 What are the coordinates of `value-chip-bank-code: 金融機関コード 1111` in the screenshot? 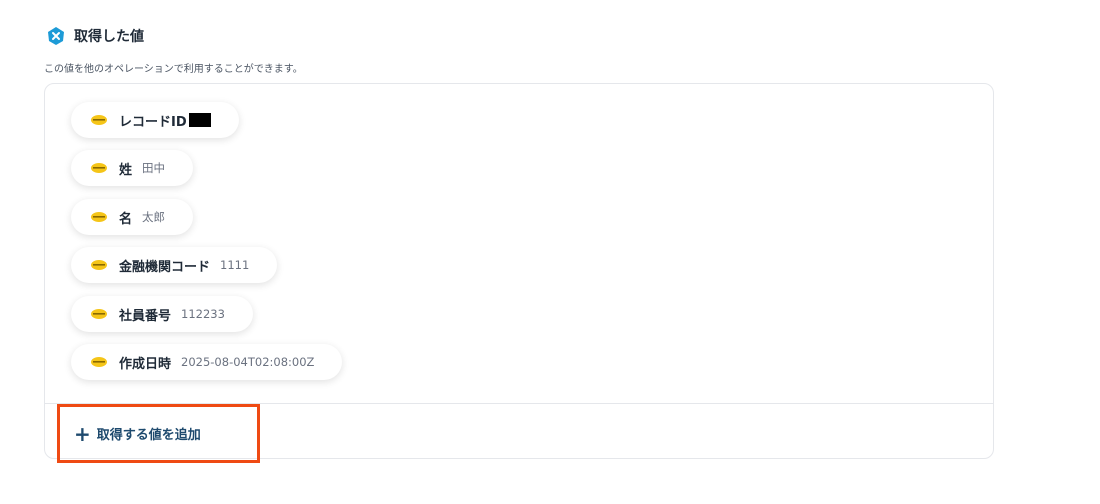 It's located at (174, 265).